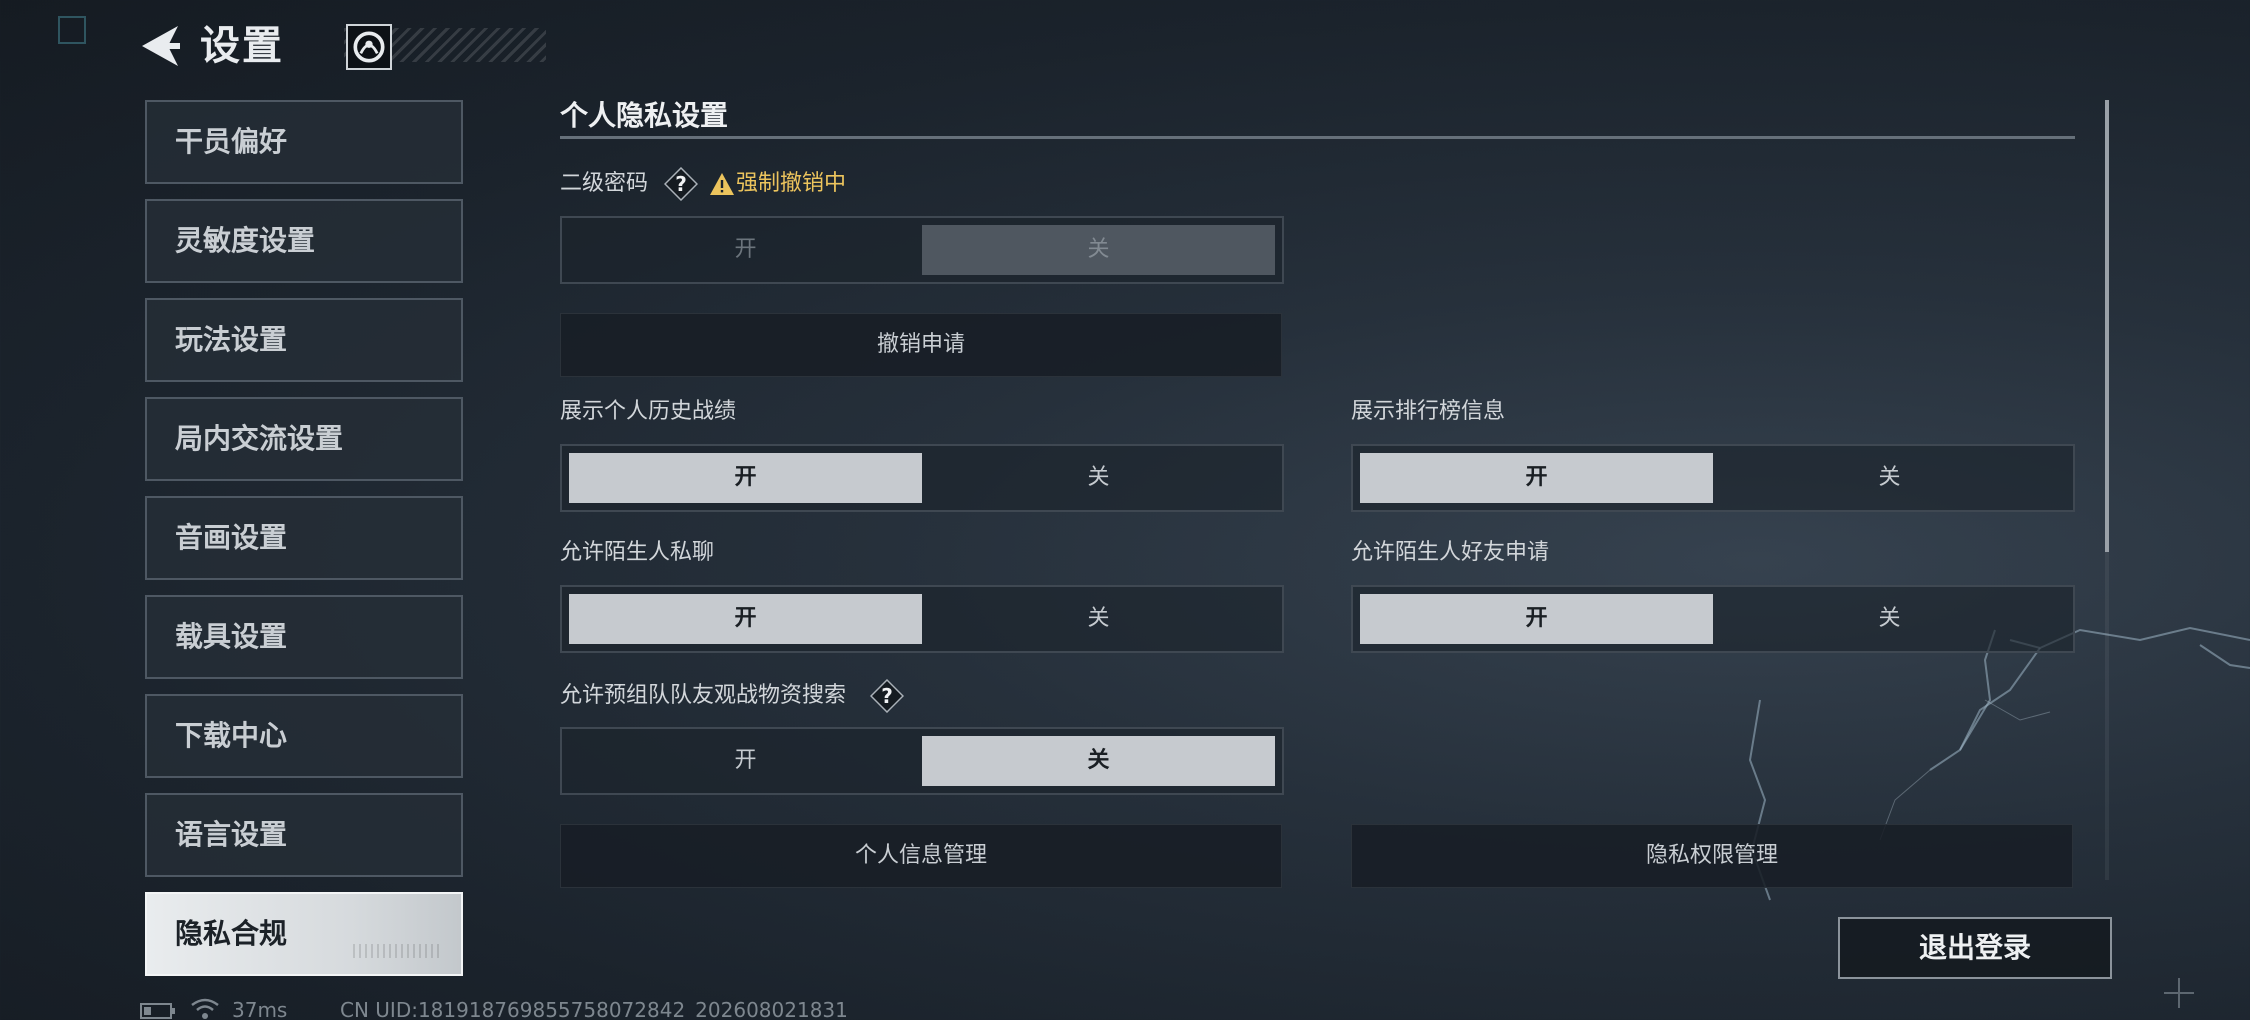 The width and height of the screenshot is (2250, 1020). What do you see at coordinates (1975, 948) in the screenshot?
I see `logout-button: 退出登录` at bounding box center [1975, 948].